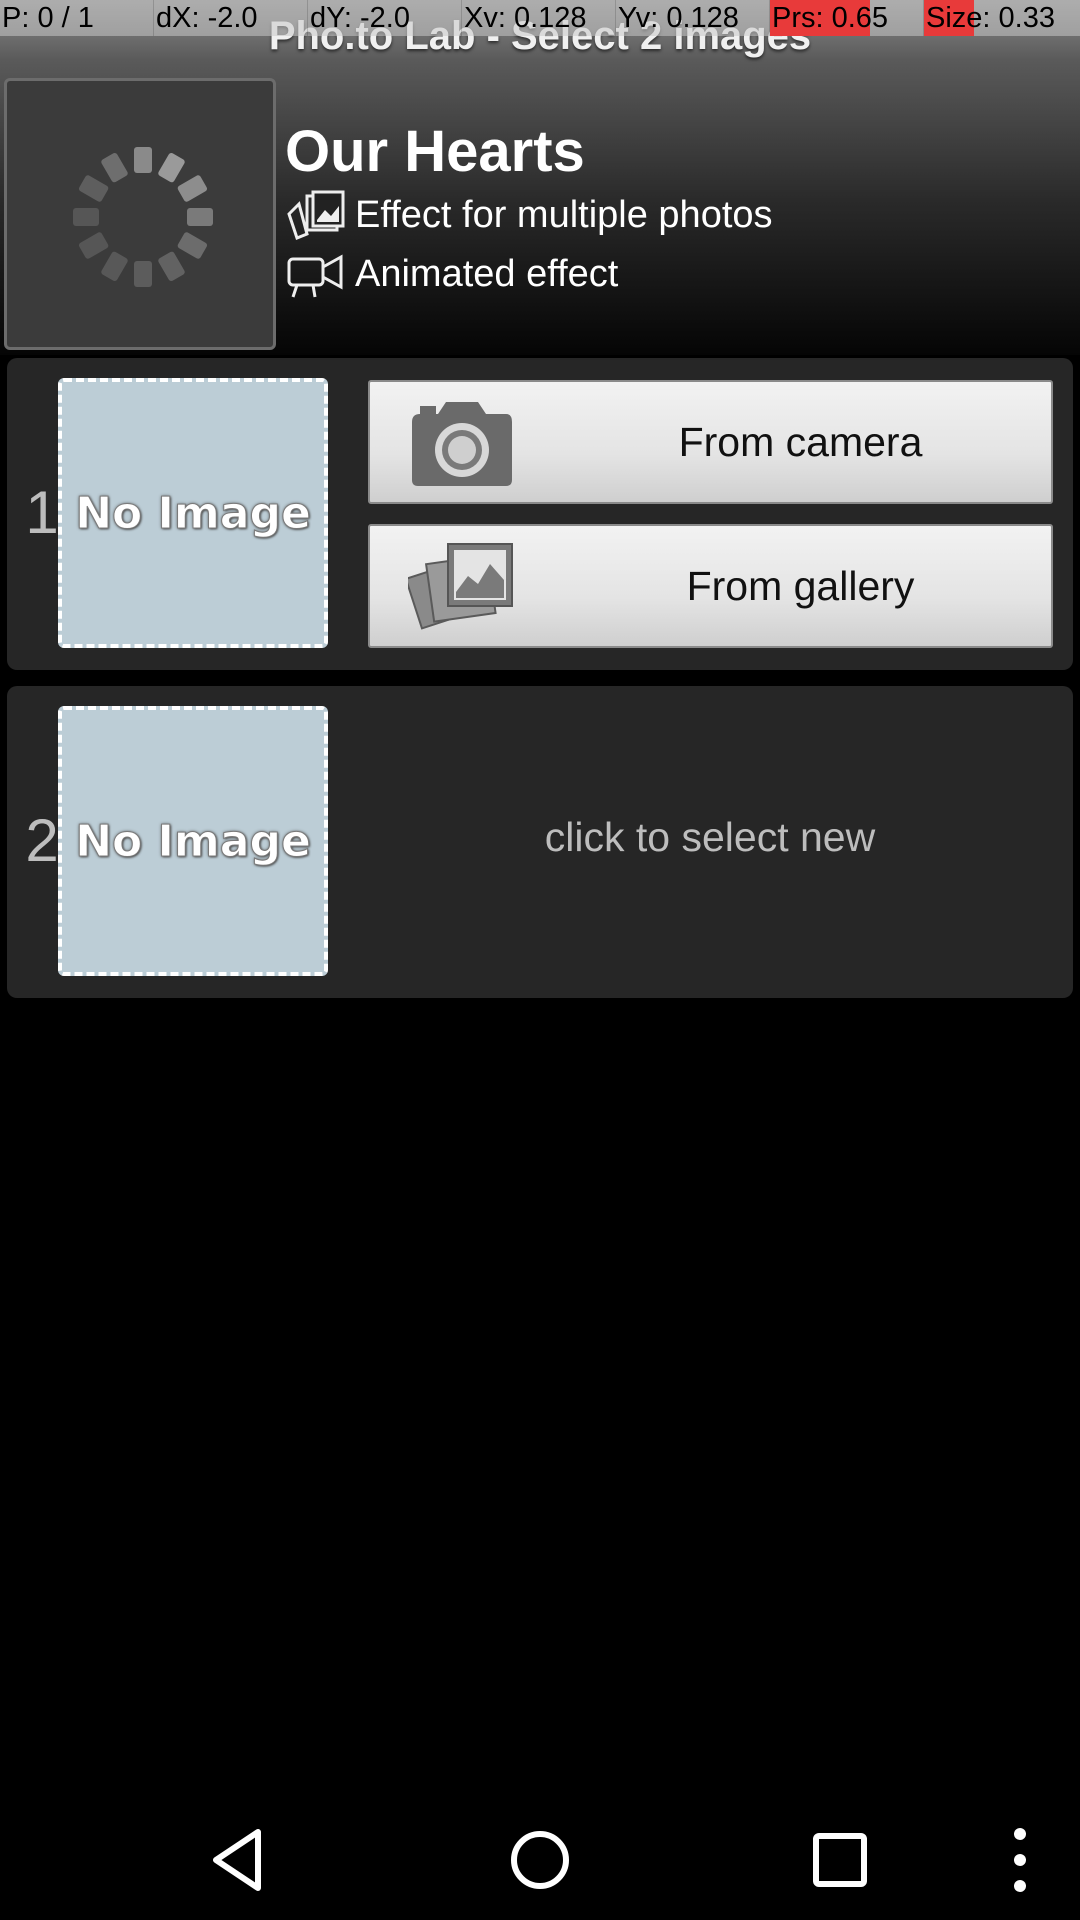  What do you see at coordinates (435, 151) in the screenshot?
I see `effect-title: Our Hearts` at bounding box center [435, 151].